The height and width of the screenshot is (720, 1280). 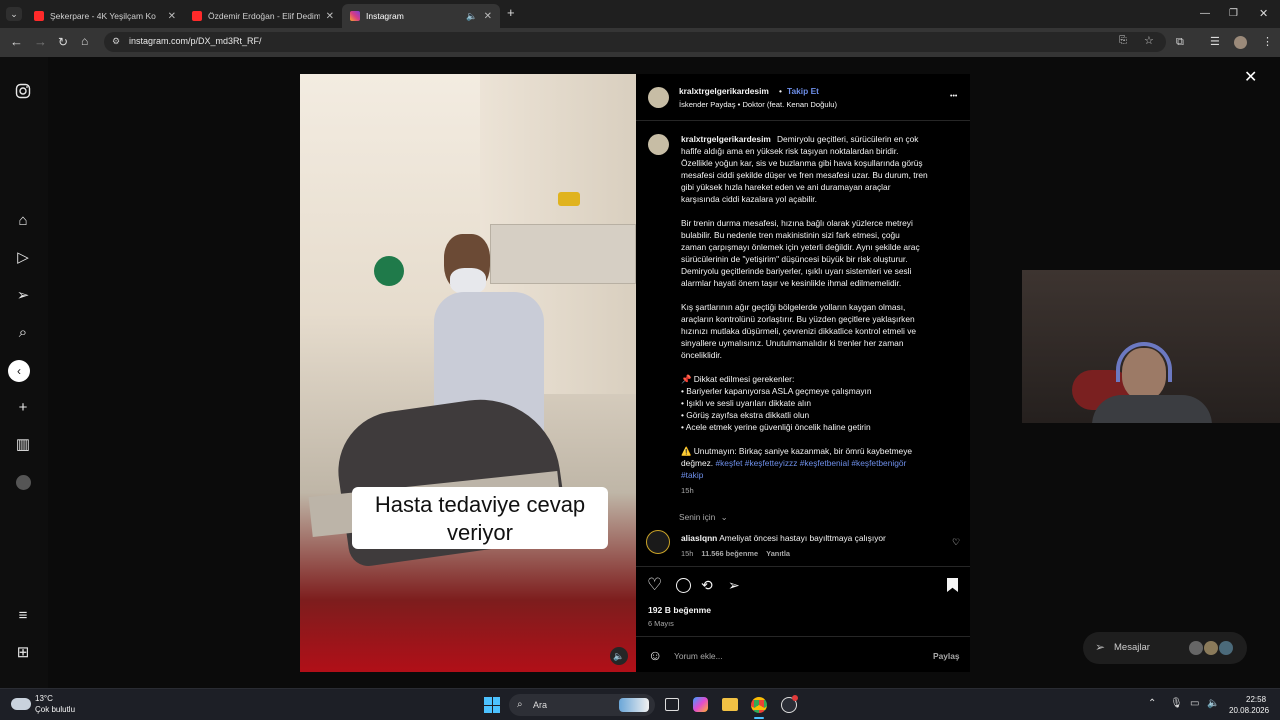 I want to click on search-icon: ⌕, so click(x=23, y=333).